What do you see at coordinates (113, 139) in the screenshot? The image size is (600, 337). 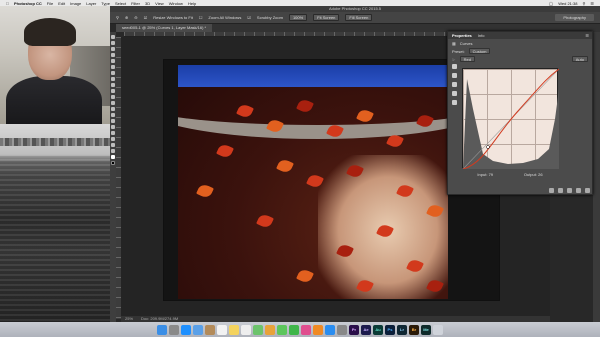 I see `shape-tool-icon` at bounding box center [113, 139].